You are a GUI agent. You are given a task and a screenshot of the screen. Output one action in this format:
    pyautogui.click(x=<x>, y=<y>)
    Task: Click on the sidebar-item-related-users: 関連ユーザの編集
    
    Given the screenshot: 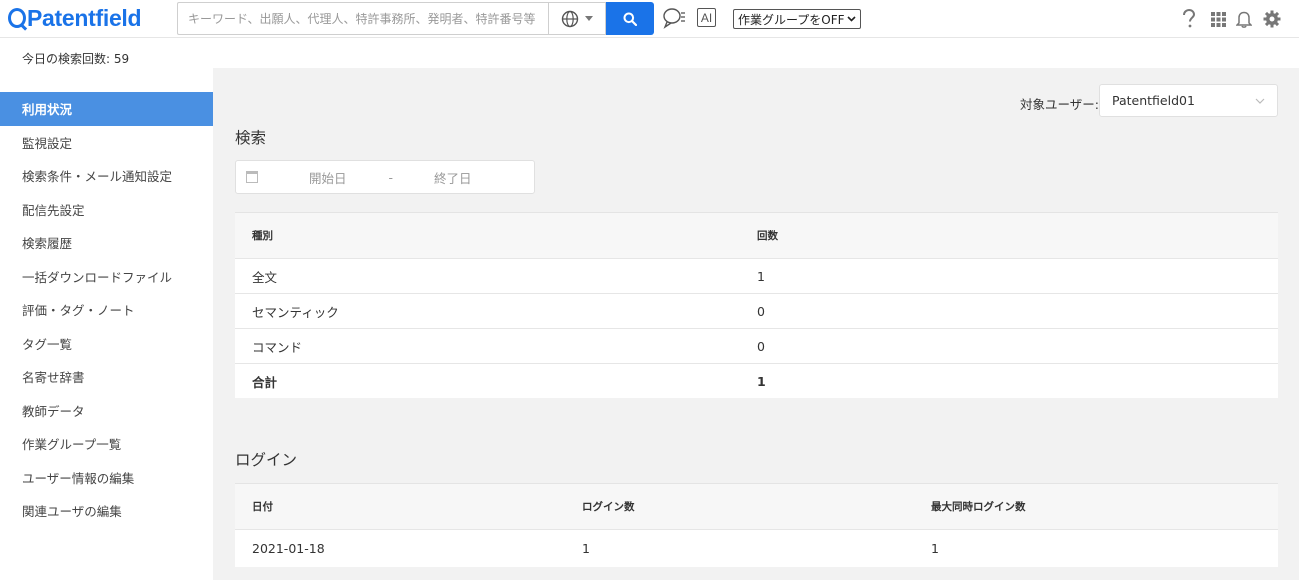 What is the action you would take?
    pyautogui.click(x=106, y=511)
    